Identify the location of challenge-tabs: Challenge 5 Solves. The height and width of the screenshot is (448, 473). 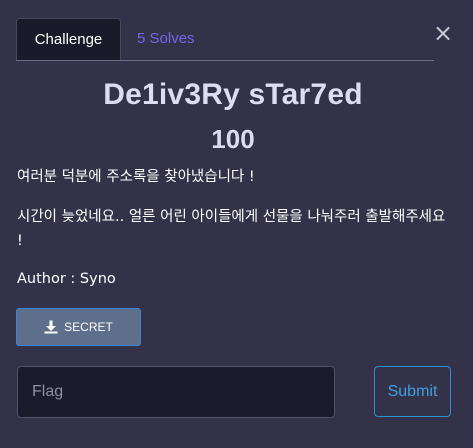
(225, 39).